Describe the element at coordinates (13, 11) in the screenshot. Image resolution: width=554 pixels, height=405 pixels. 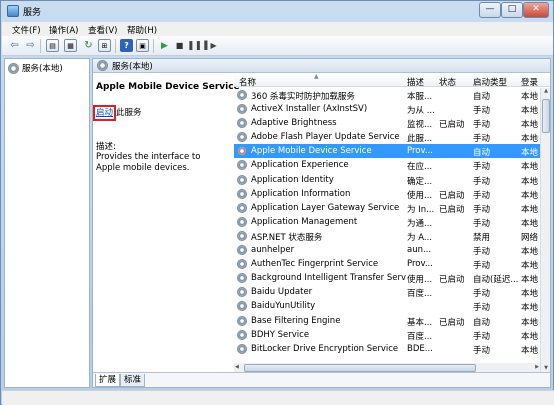
I see `services-app-icon` at that location.